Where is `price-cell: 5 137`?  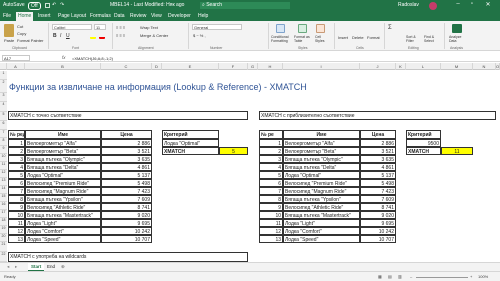
price-cell: 5 137 is located at coordinates (126, 175).